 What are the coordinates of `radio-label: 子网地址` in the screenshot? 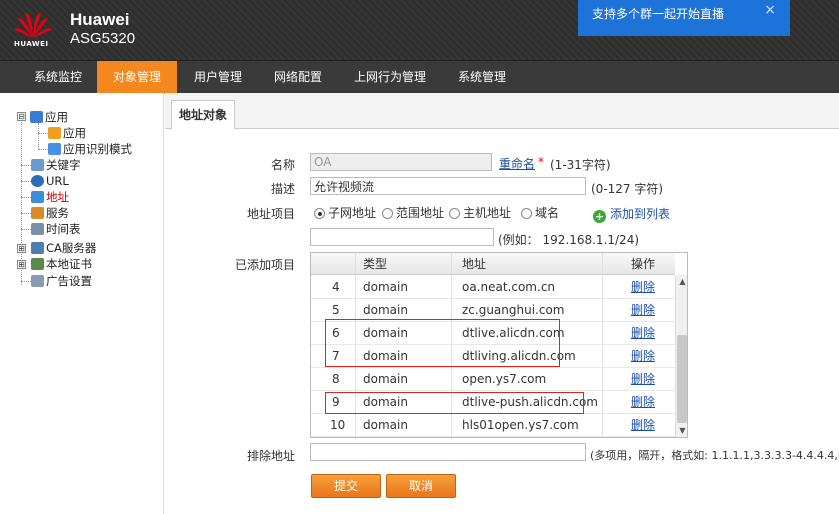 It's located at (352, 213).